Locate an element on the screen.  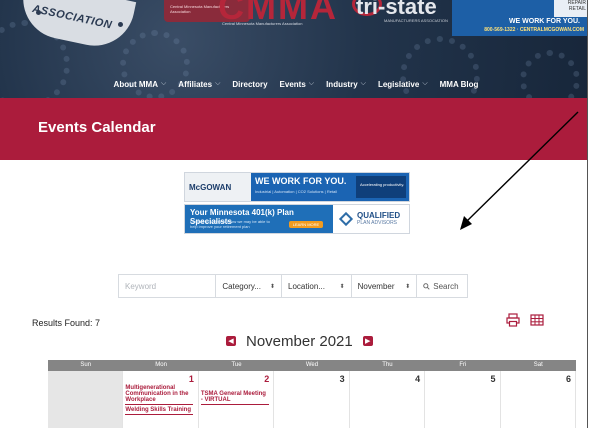
weekday-label: Tue is located at coordinates (236, 365).